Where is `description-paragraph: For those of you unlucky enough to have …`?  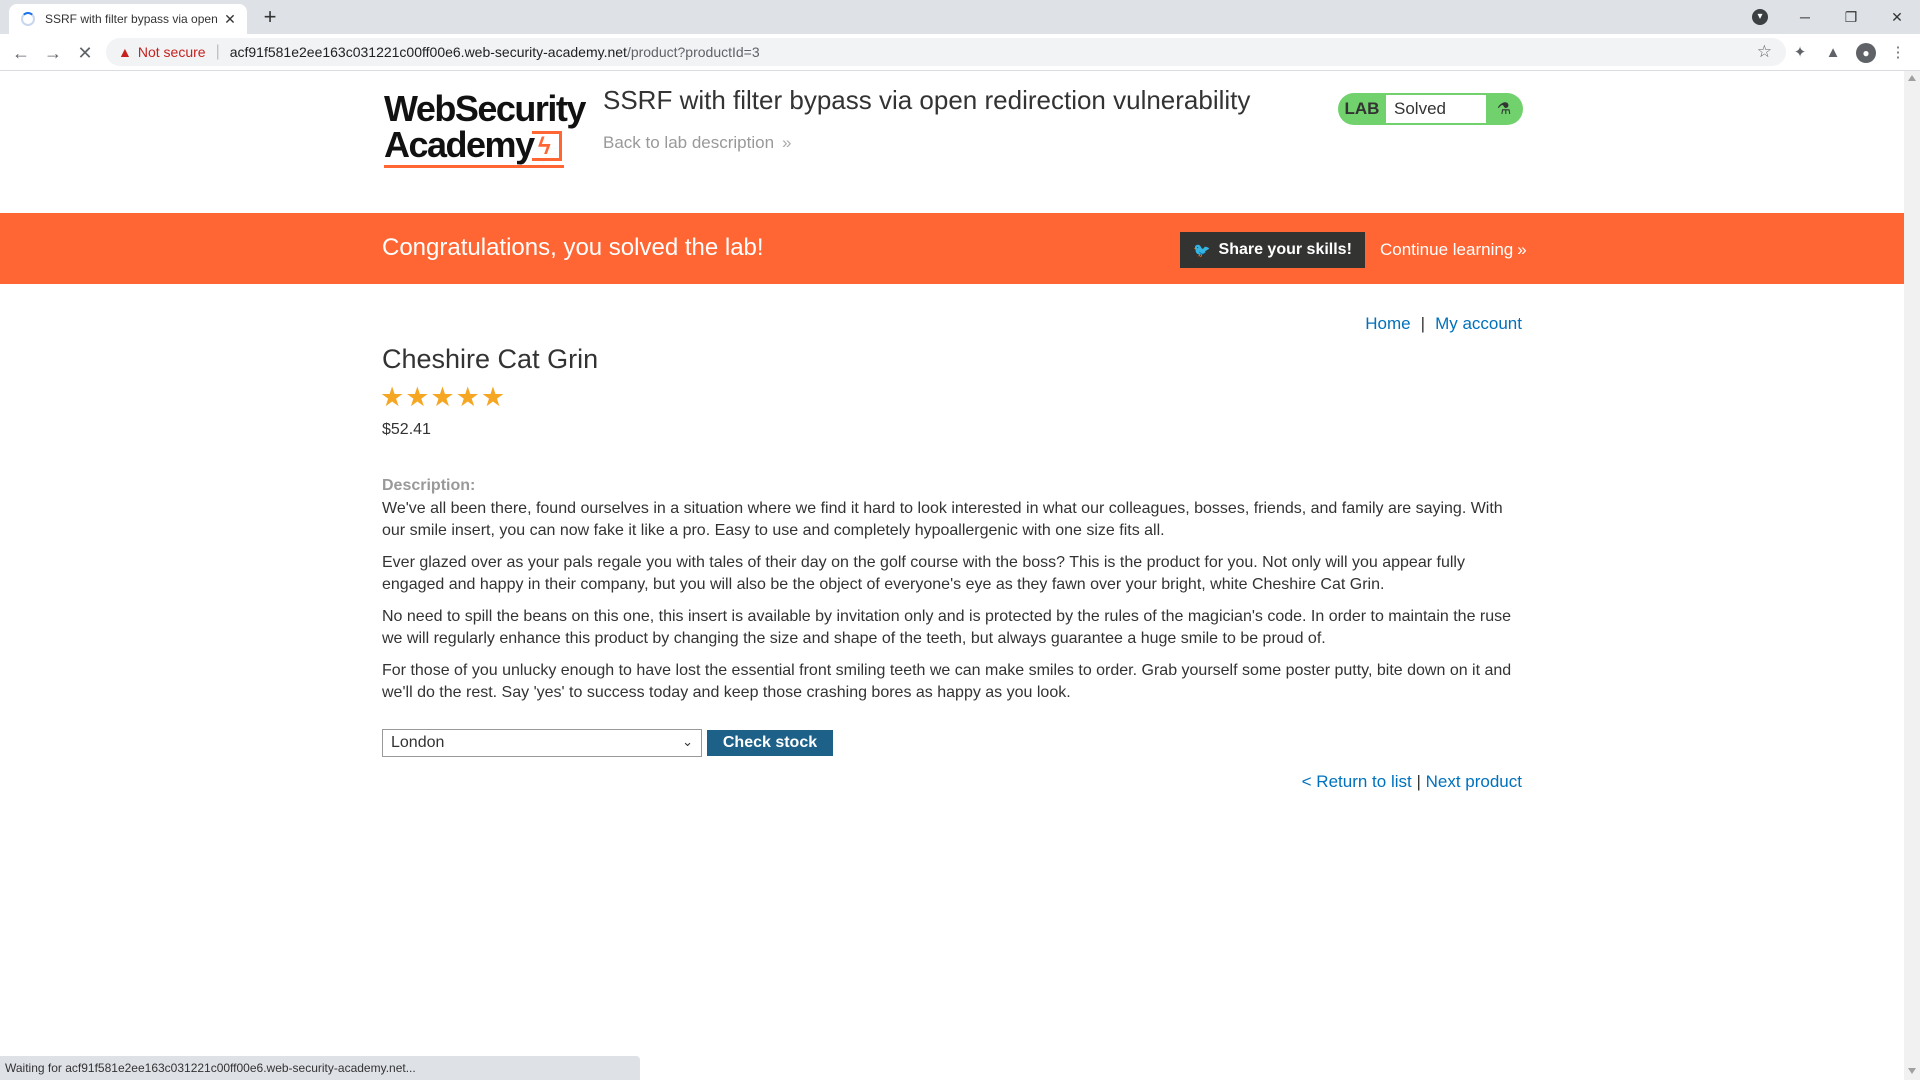 description-paragraph: For those of you unlucky enough to have … is located at coordinates (947, 681).